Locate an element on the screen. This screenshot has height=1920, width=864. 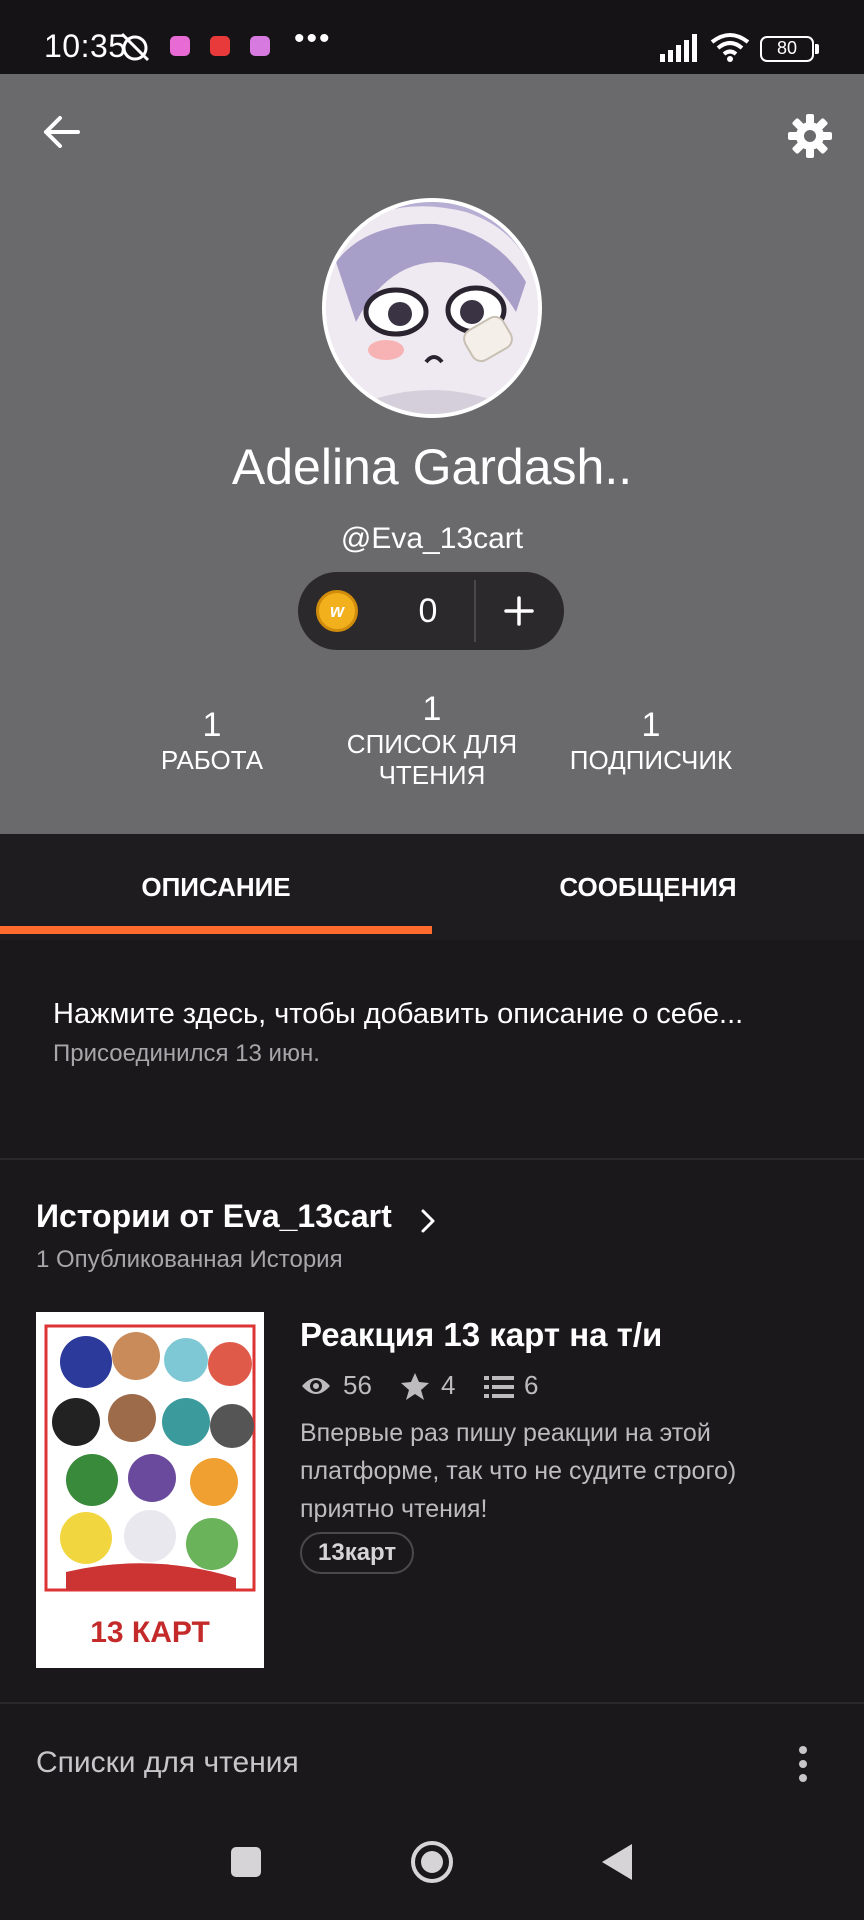
wifi-icon is located at coordinates (730, 47).